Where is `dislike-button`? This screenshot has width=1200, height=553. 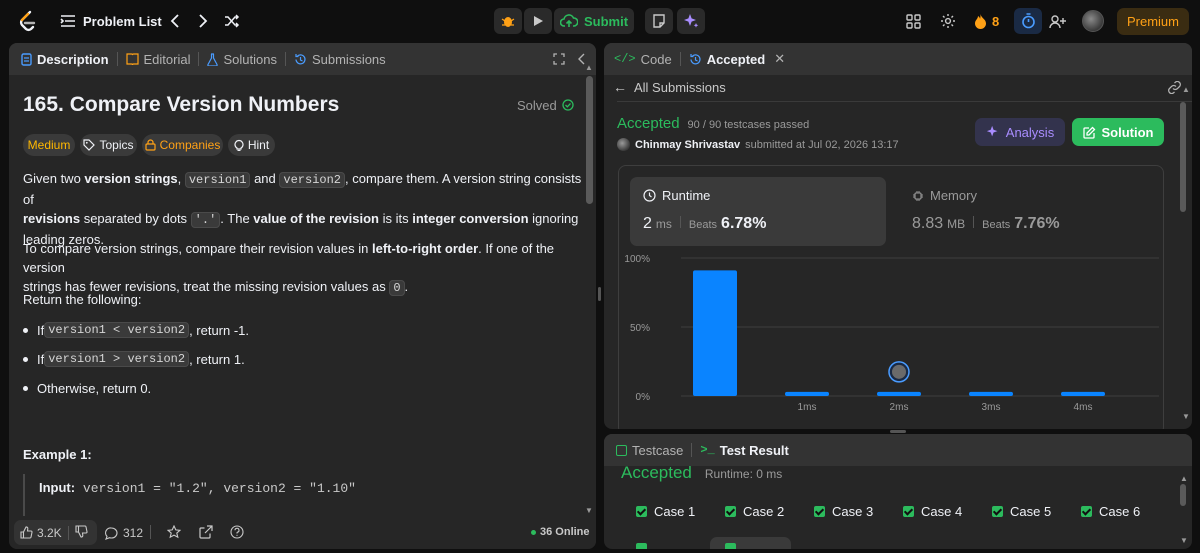 dislike-button is located at coordinates (81, 532).